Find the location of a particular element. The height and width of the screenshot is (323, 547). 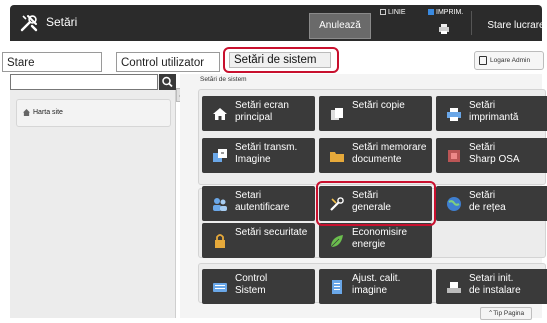

tile-initial-install-label: Setari init. de instalare is located at coordinates (495, 284).